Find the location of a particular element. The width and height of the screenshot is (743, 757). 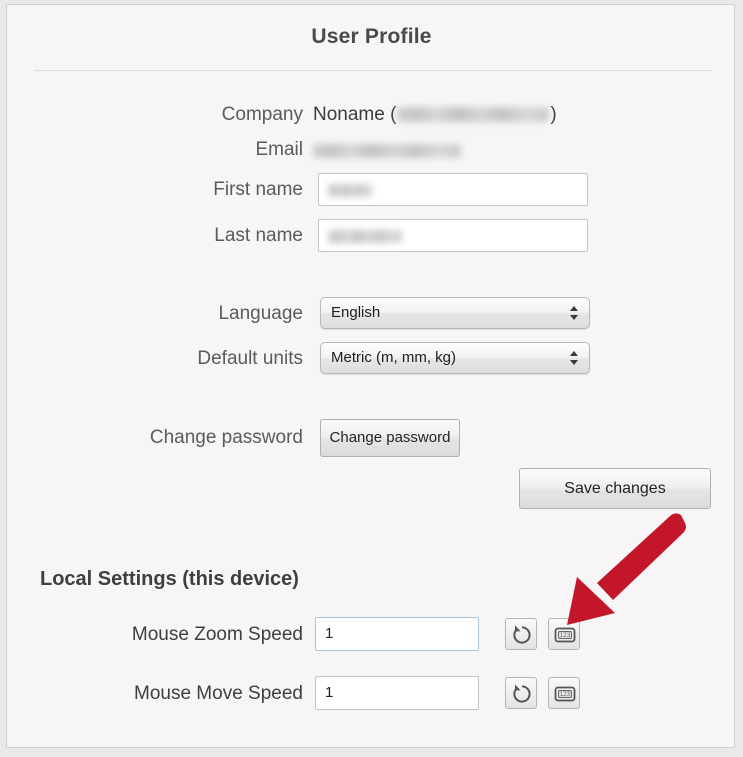

local-settings-heading: Local Settings (this device) is located at coordinates (169, 579).